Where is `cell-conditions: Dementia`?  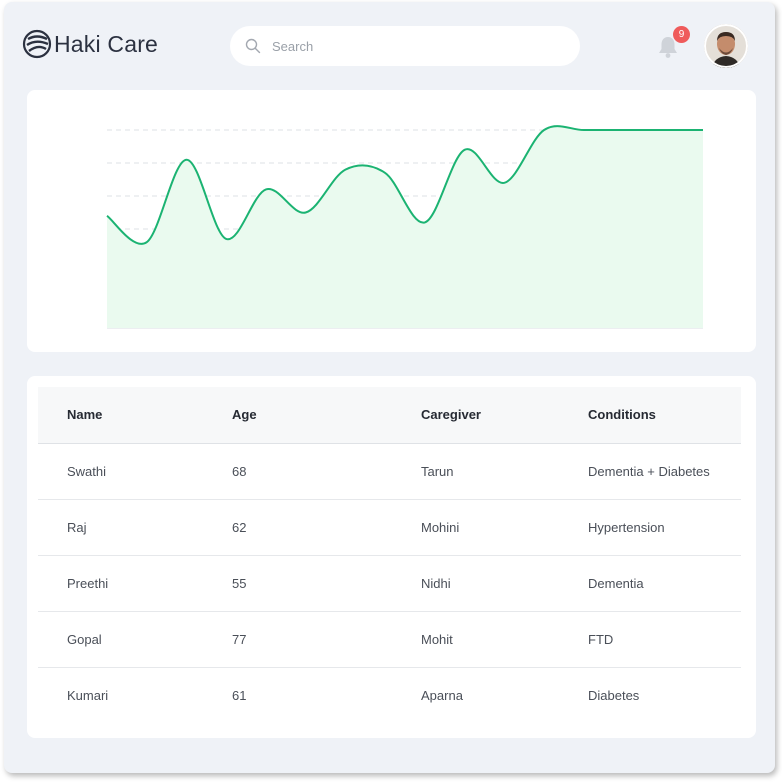
cell-conditions: Dementia is located at coordinates (616, 583).